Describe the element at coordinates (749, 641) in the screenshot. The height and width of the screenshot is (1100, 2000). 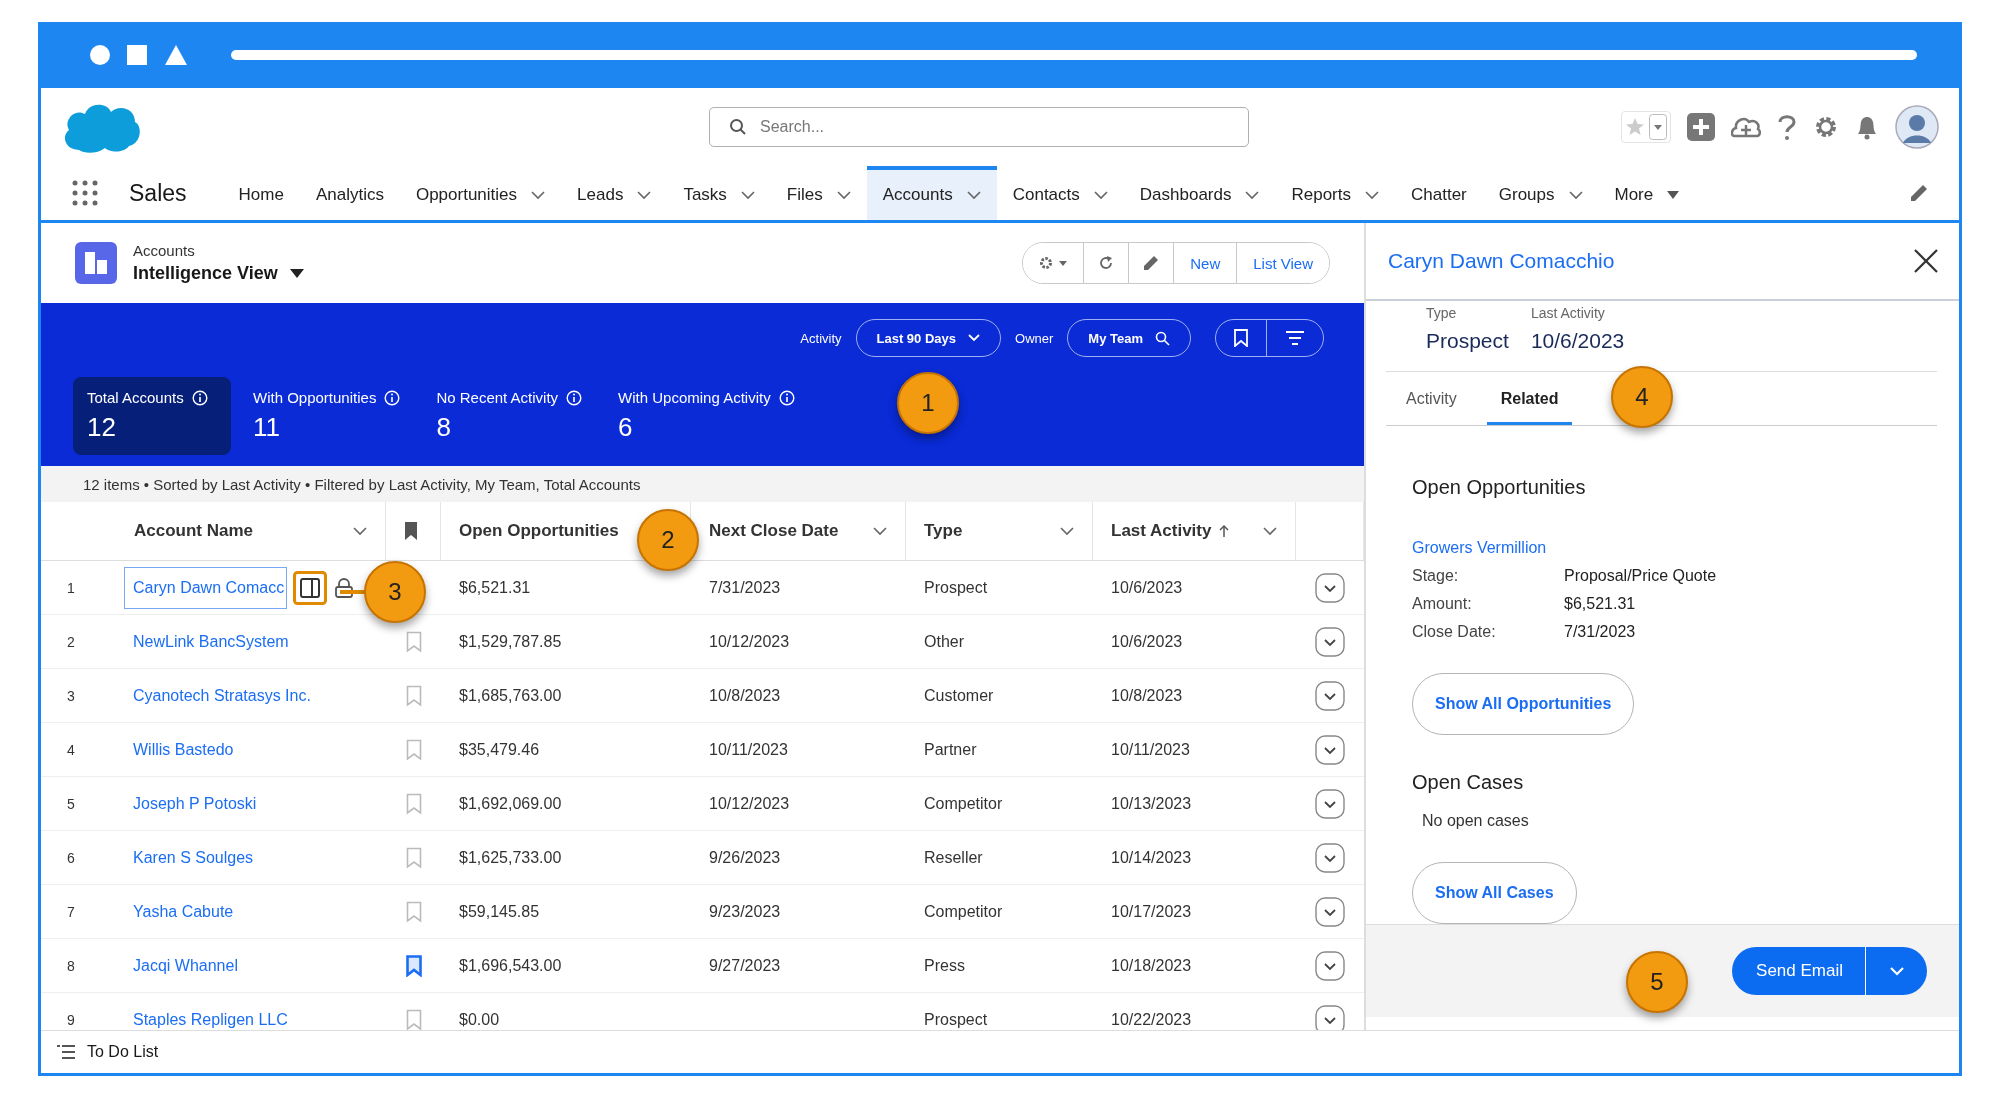
I see `table-cell-text: 10/12/2023` at that location.